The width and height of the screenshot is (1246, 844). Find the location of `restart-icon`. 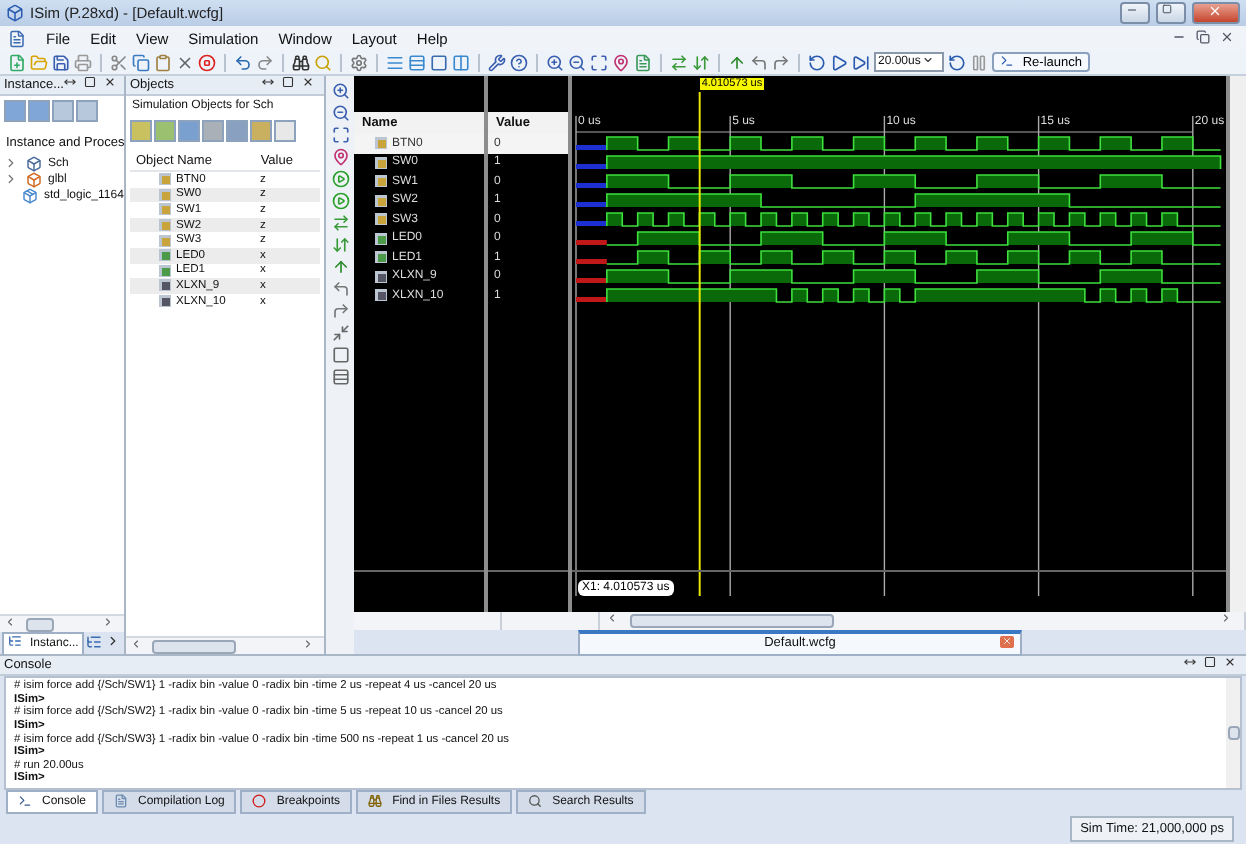

restart-icon is located at coordinates (817, 62).